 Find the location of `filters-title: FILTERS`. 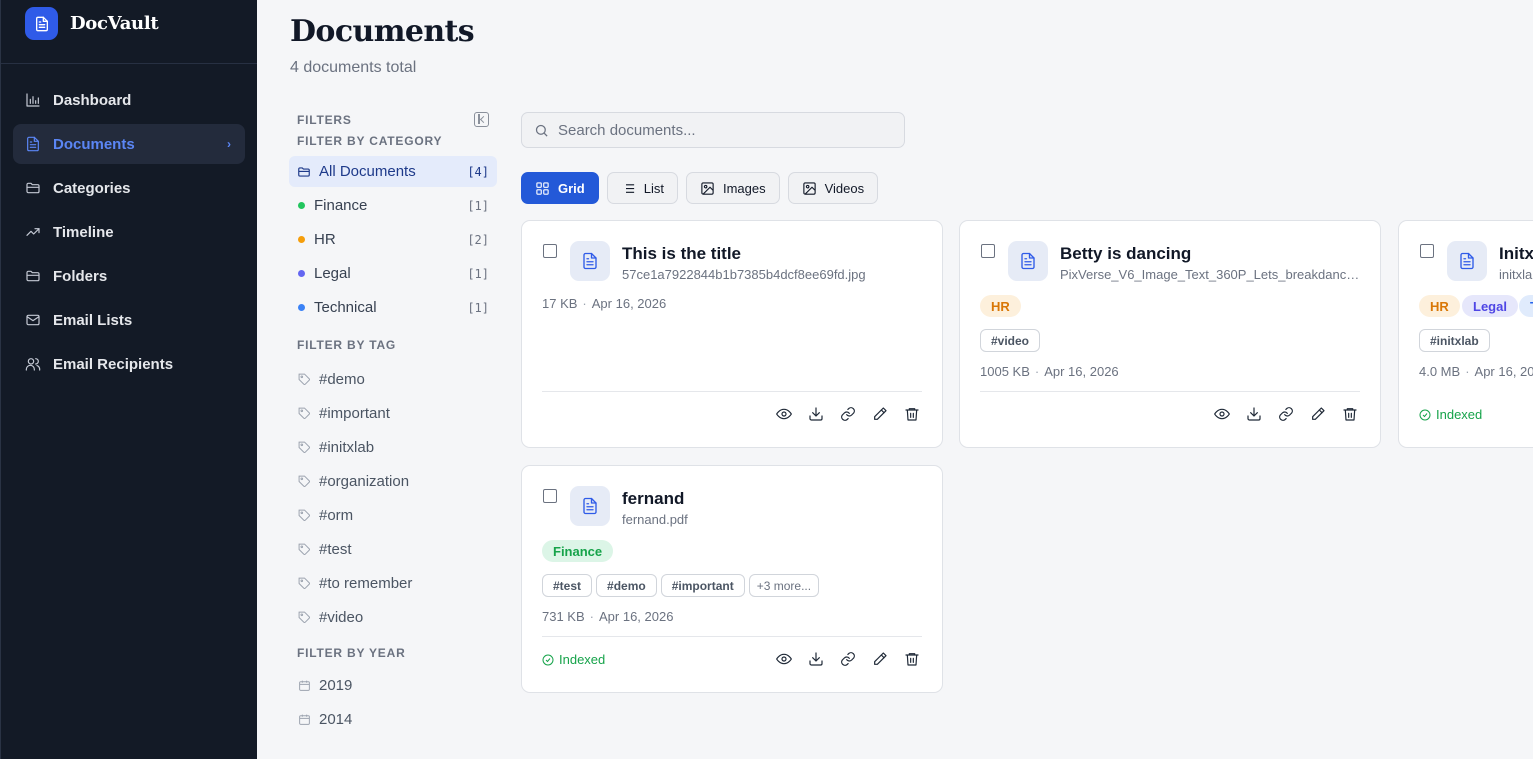

filters-title: FILTERS is located at coordinates (324, 120).